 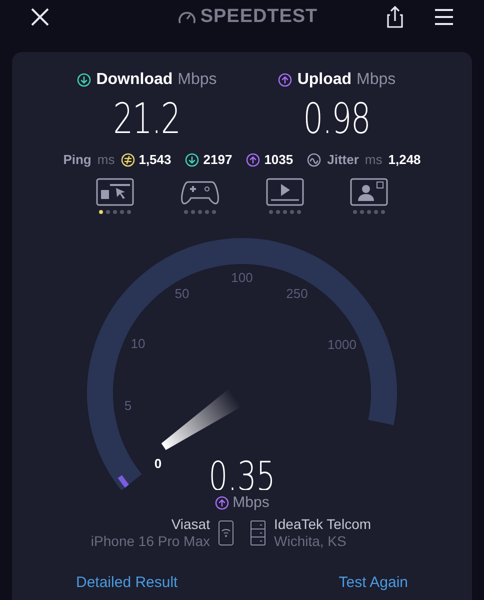 I want to click on server-icon, so click(x=258, y=533).